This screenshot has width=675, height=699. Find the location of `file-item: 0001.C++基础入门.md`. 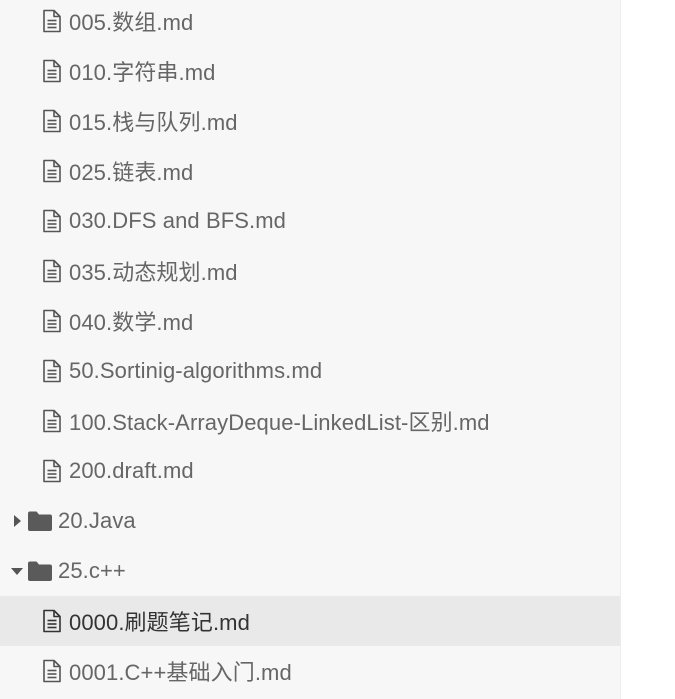

file-item: 0001.C++基础入门.md is located at coordinates (310, 671).